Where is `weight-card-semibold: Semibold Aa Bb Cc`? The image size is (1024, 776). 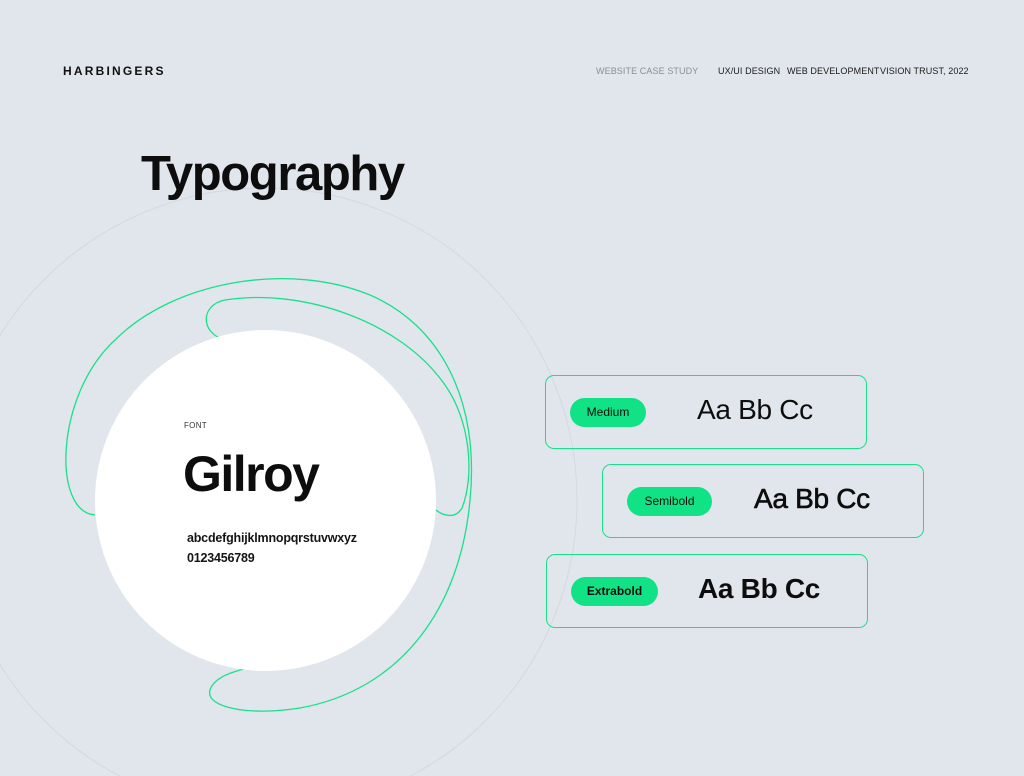 weight-card-semibold: Semibold Aa Bb Cc is located at coordinates (763, 501).